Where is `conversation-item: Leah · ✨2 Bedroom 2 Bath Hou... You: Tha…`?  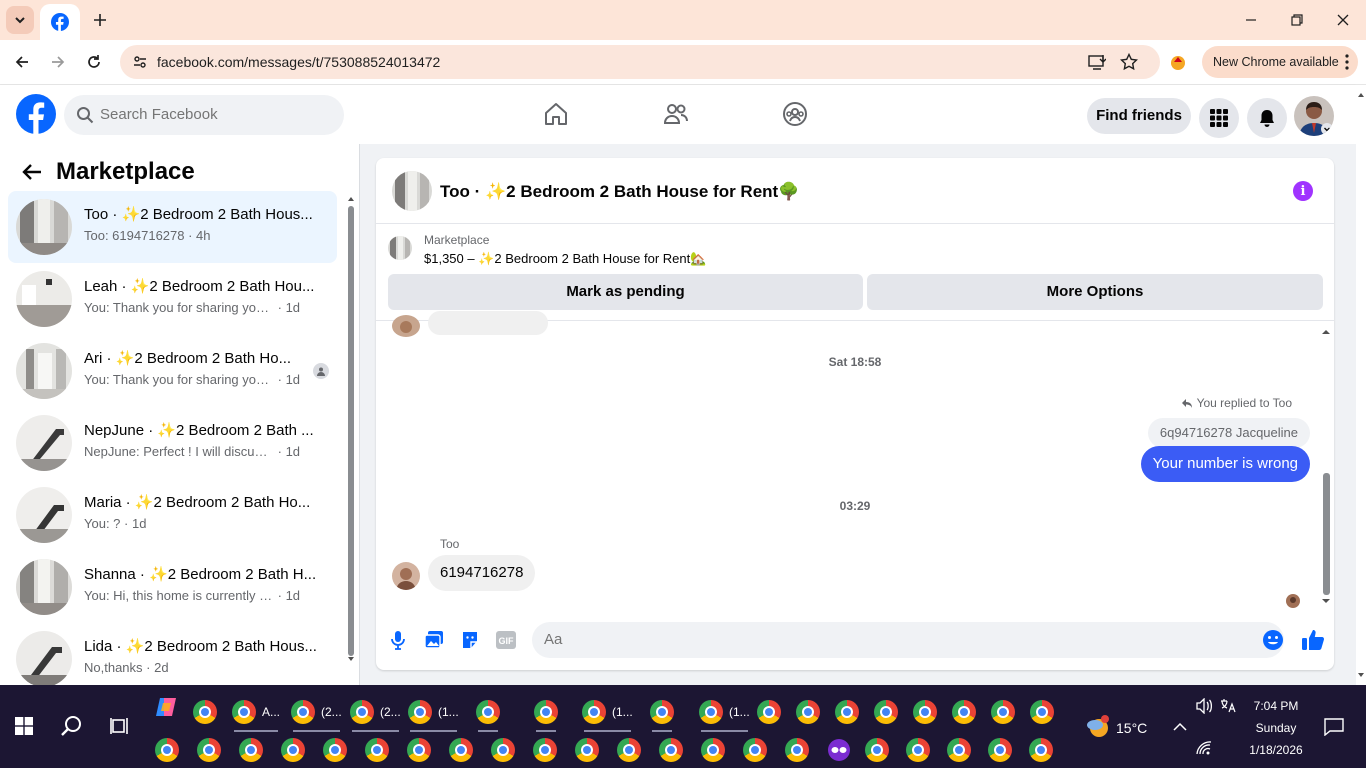
conversation-item: Leah · ✨2 Bedroom 2 Bath Hou... You: Tha… is located at coordinates (172, 299).